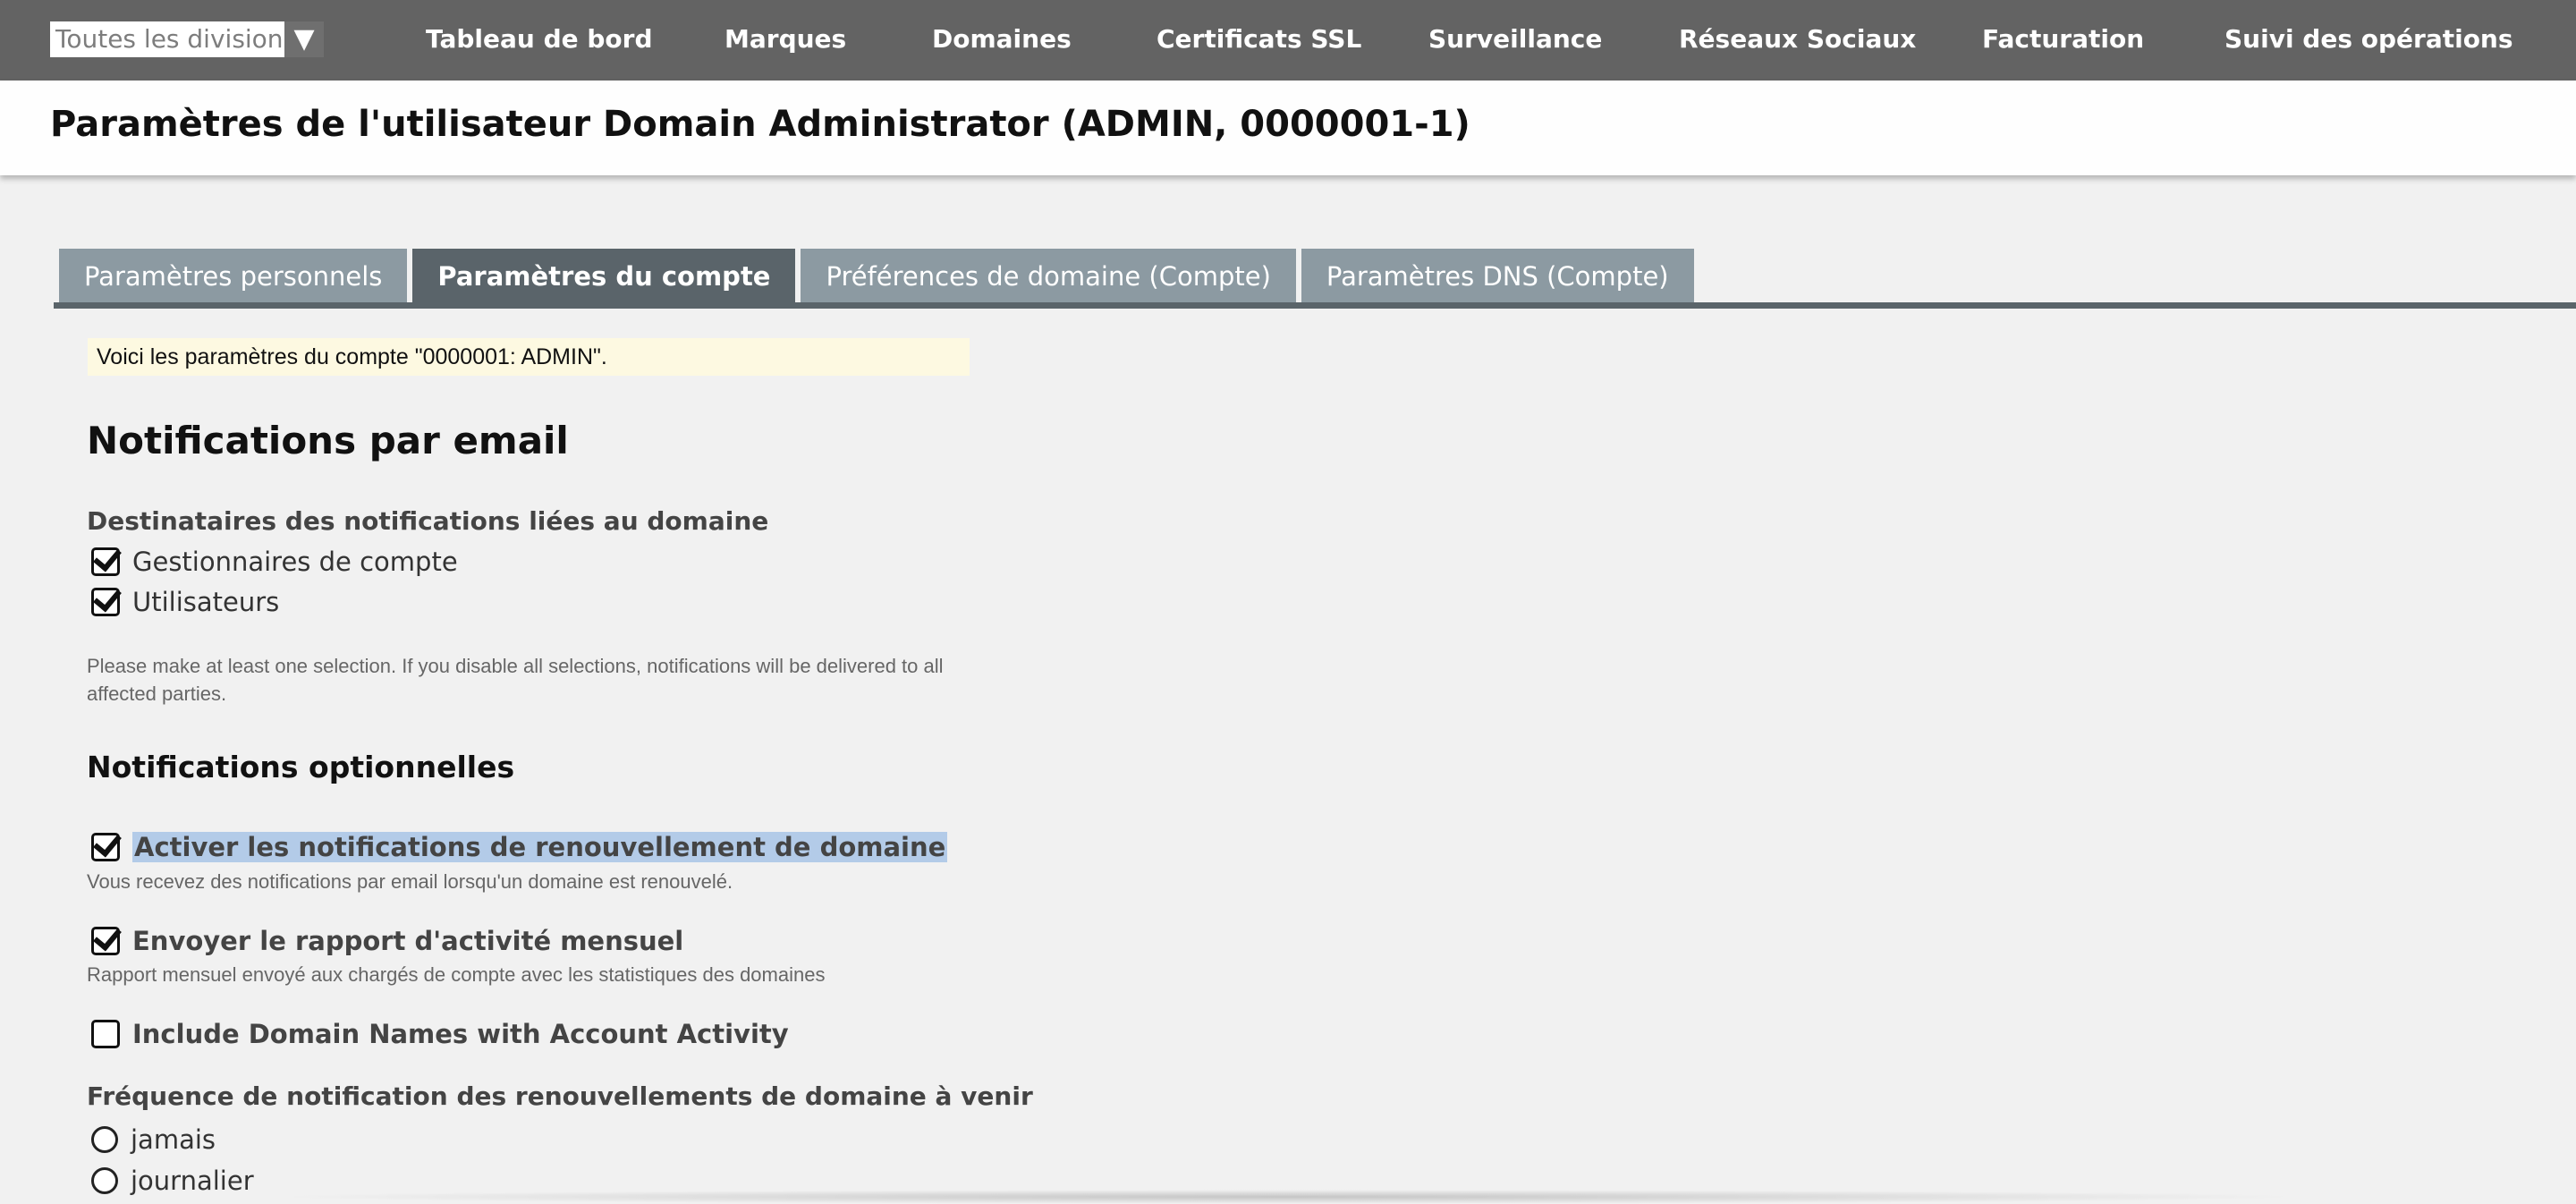 This screenshot has height=1204, width=2576. Describe the element at coordinates (1048, 277) in the screenshot. I see `tab-domain-preferences: Préférences de domaine (Compte)` at that location.